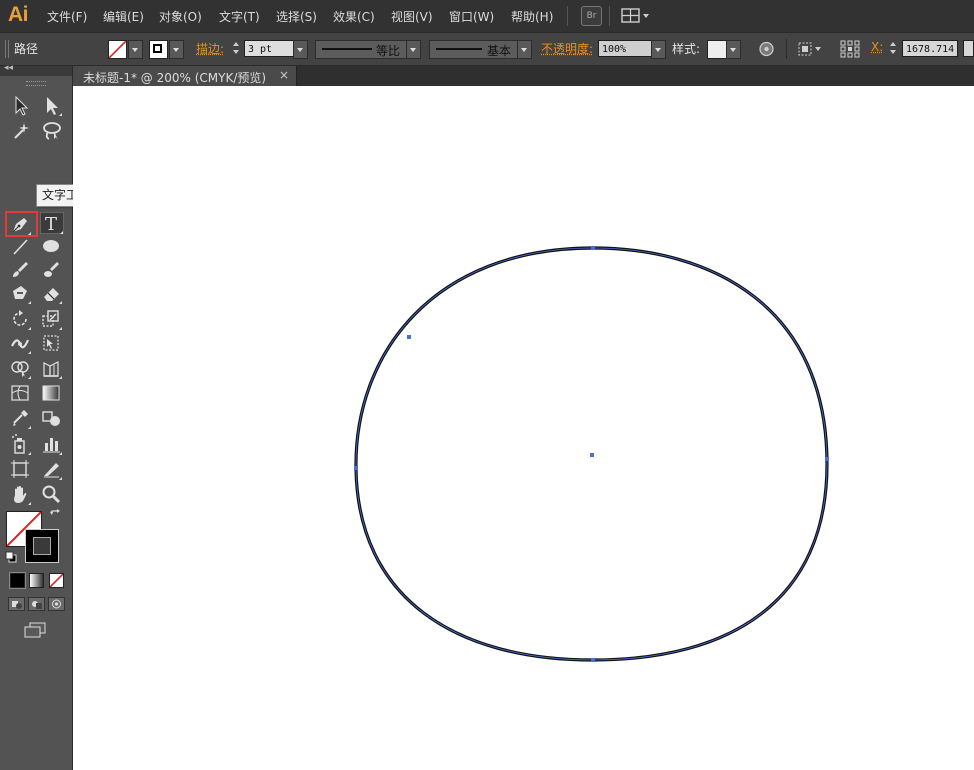  What do you see at coordinates (239, 16) in the screenshot?
I see `menu-type: 文字(T)` at bounding box center [239, 16].